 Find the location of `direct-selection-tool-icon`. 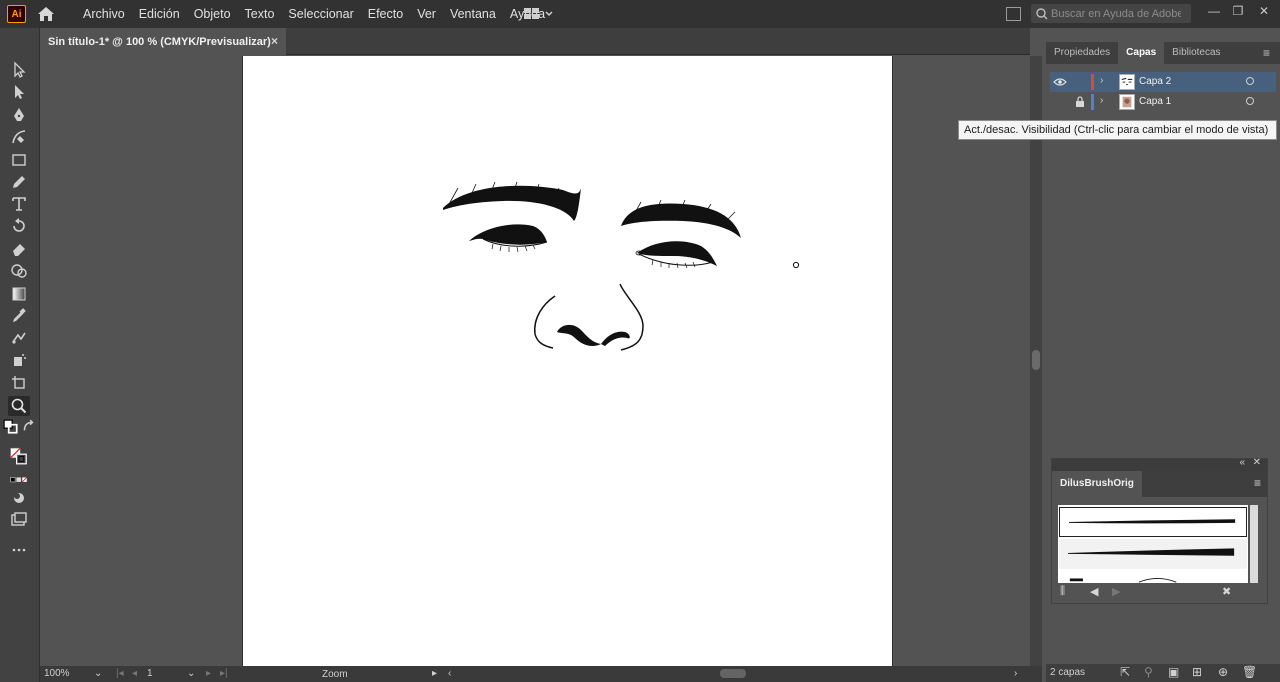

direct-selection-tool-icon is located at coordinates (19, 92).